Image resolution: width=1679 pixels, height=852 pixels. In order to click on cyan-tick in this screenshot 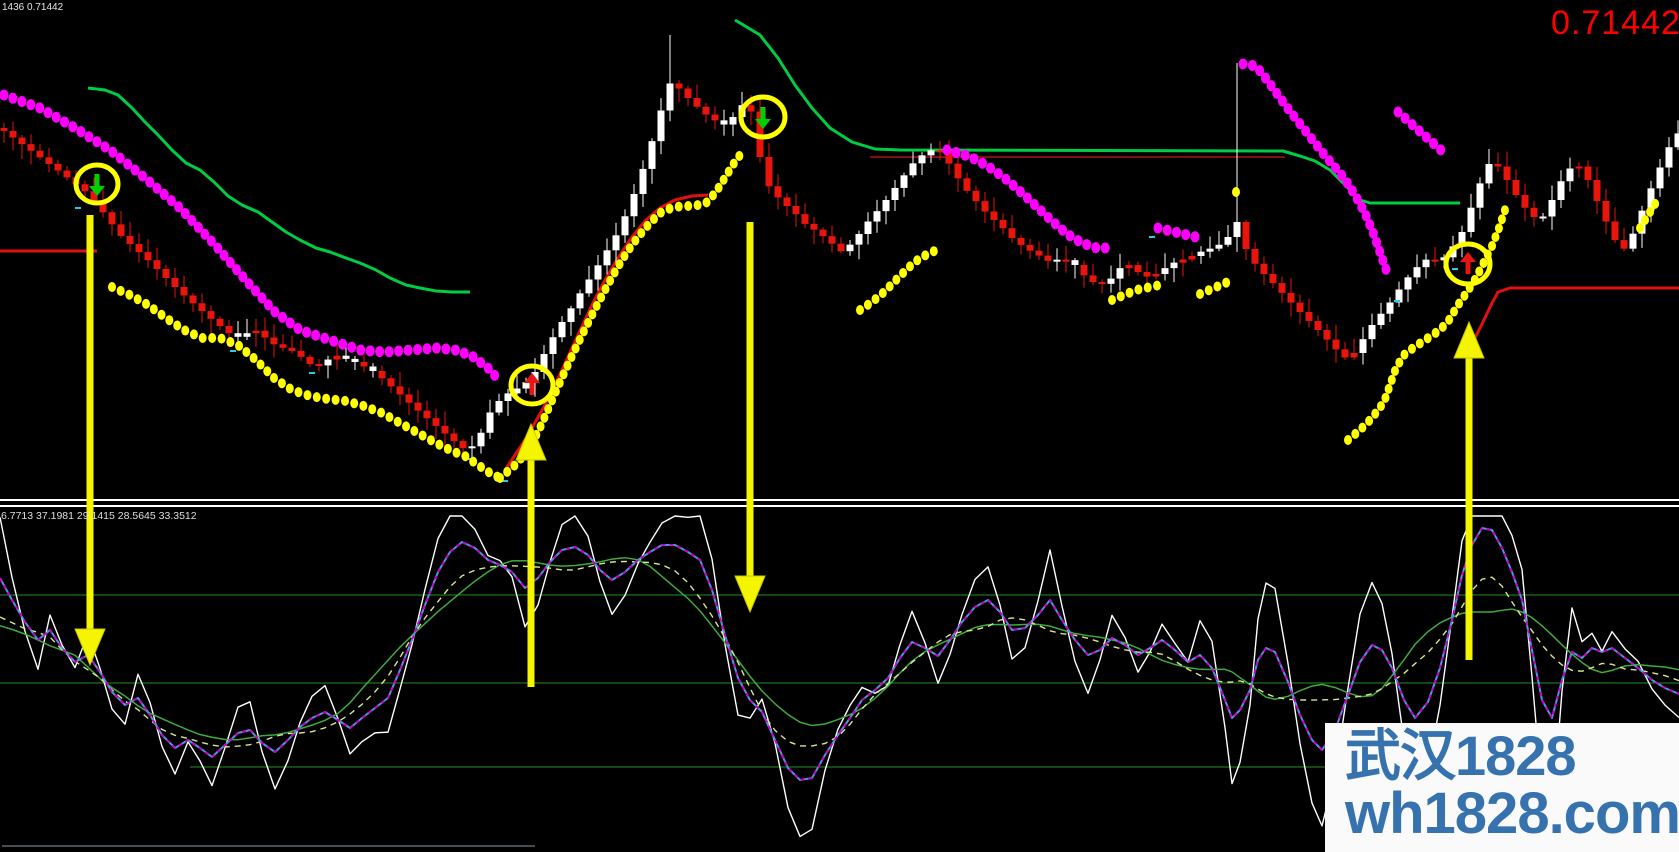, I will do `click(1152, 237)`.